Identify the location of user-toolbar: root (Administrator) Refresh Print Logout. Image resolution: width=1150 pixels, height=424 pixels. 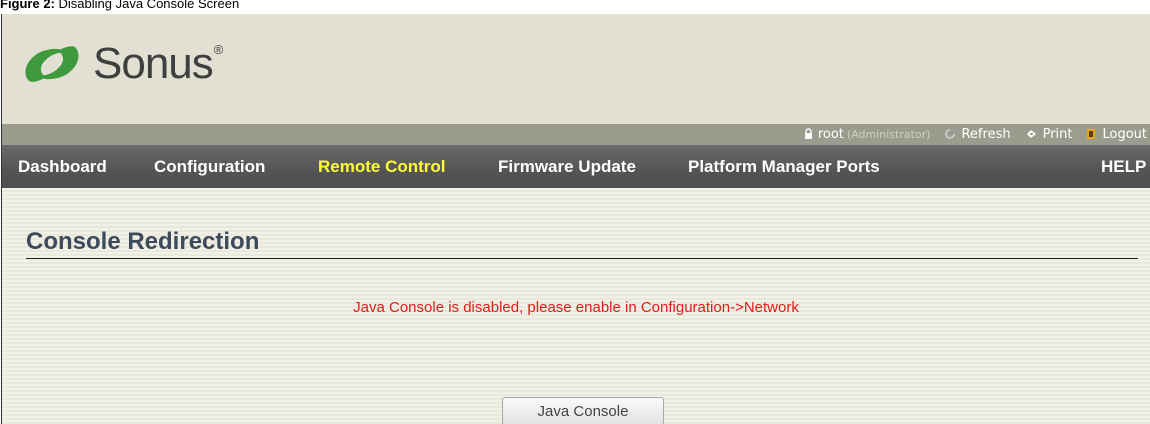
(576, 134).